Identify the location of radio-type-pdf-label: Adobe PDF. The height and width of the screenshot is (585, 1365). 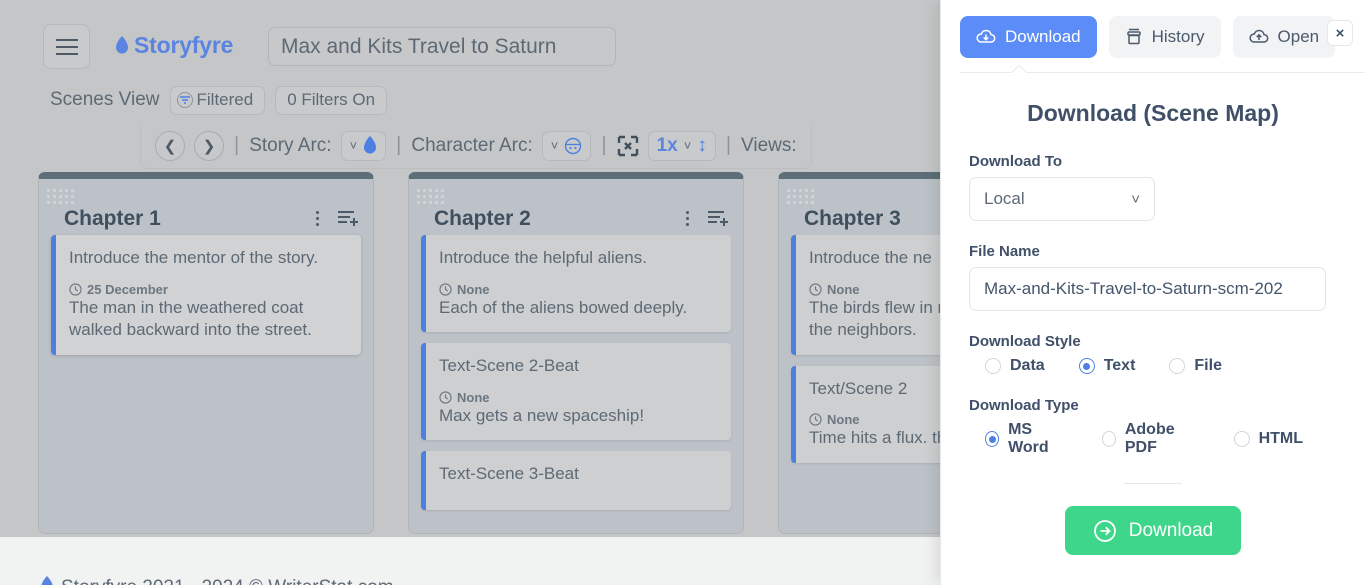
(1149, 438).